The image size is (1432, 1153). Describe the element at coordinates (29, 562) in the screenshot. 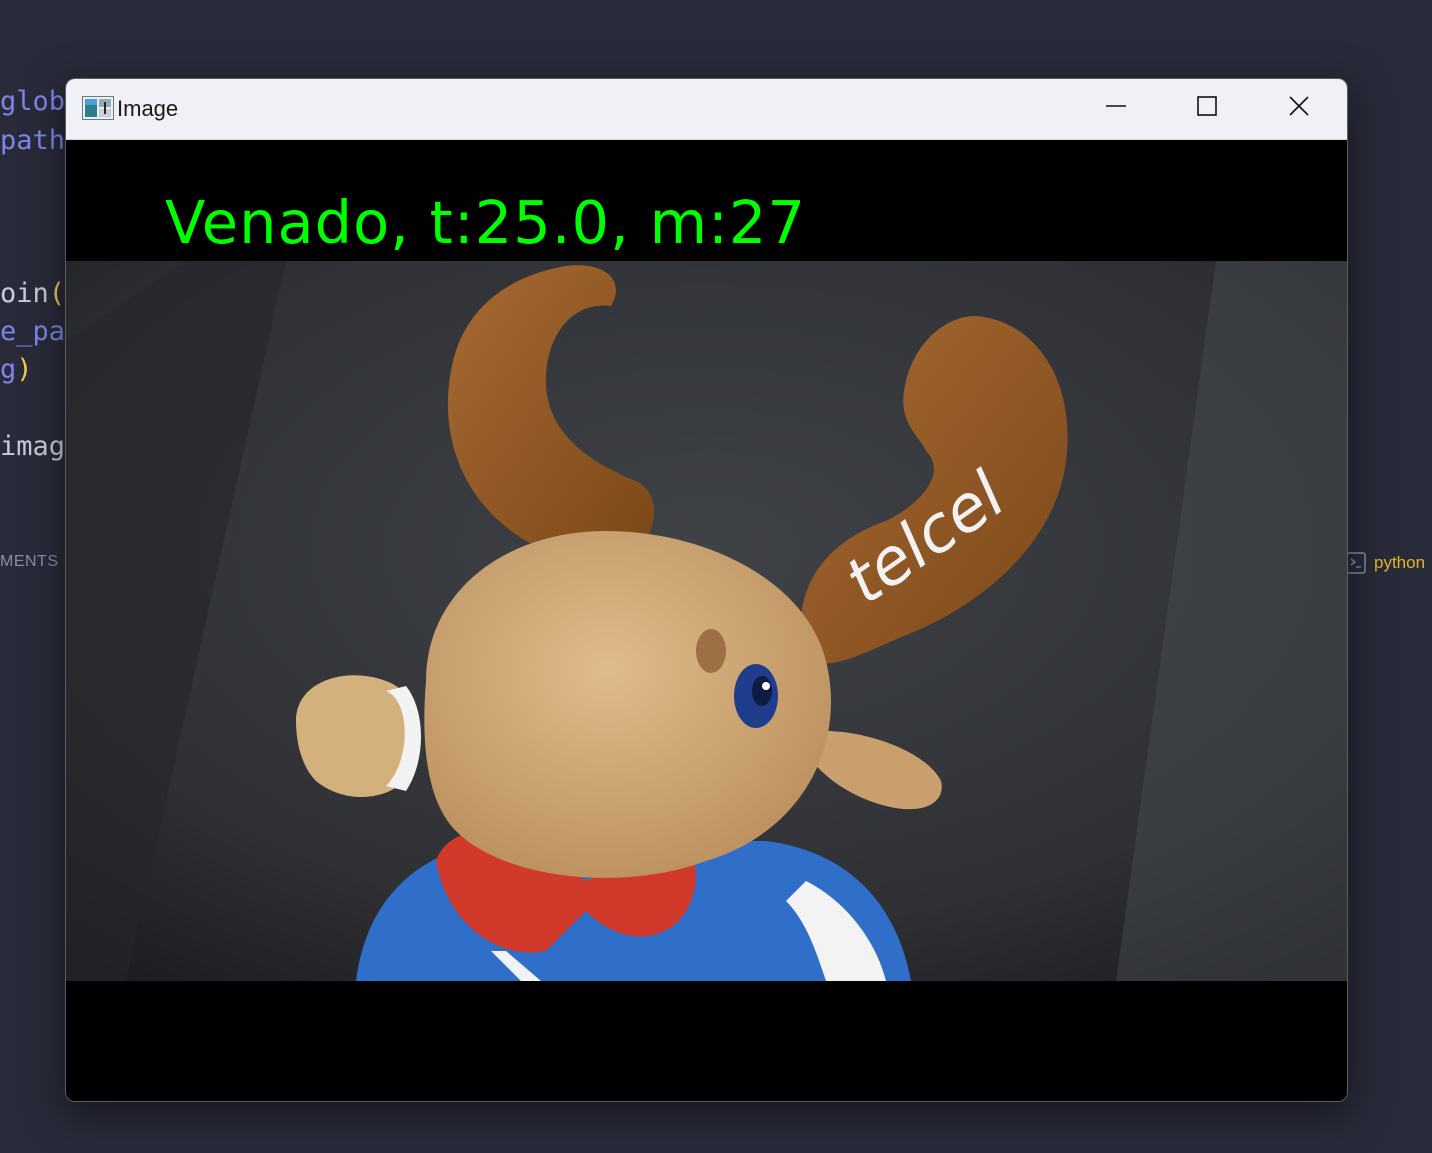

I see `panel-tab-label: MENTS` at that location.